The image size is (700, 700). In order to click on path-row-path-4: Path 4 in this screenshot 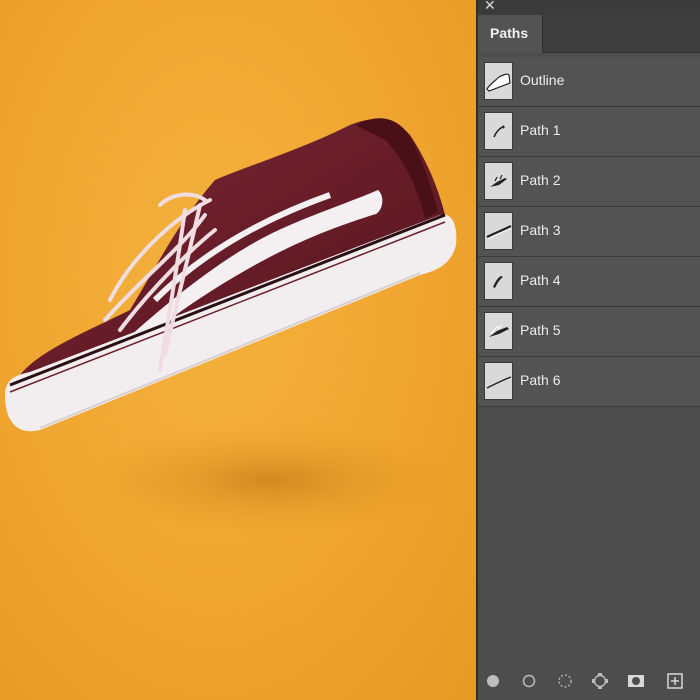, I will do `click(589, 282)`.